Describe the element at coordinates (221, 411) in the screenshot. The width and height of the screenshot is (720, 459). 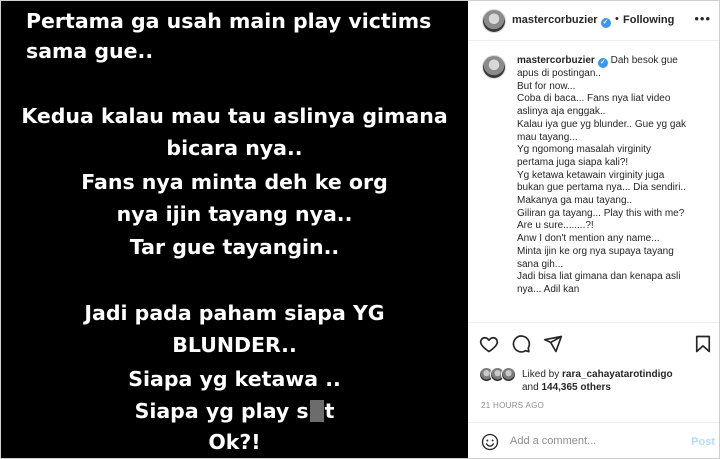
I see `post-text-segment: Siapa yg play s` at that location.